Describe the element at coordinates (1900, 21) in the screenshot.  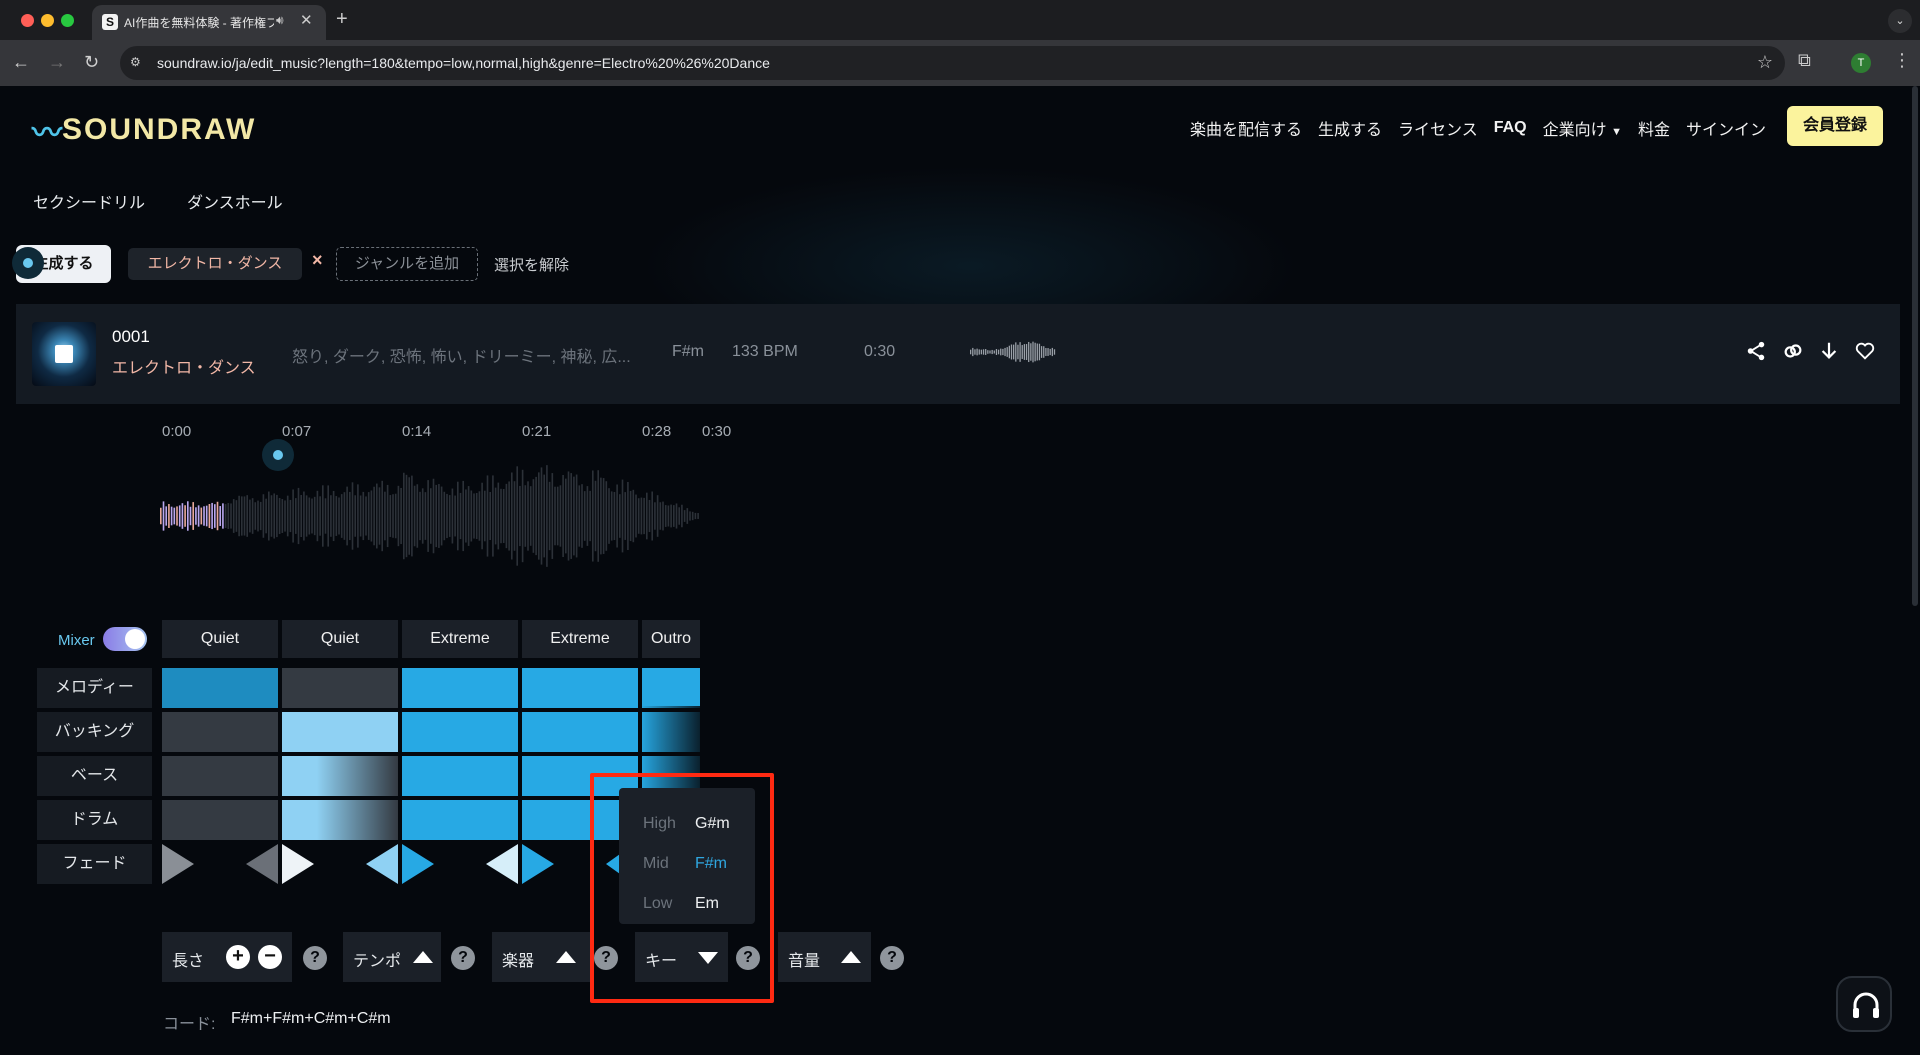
I see `tab-search-icon: ⌄` at that location.